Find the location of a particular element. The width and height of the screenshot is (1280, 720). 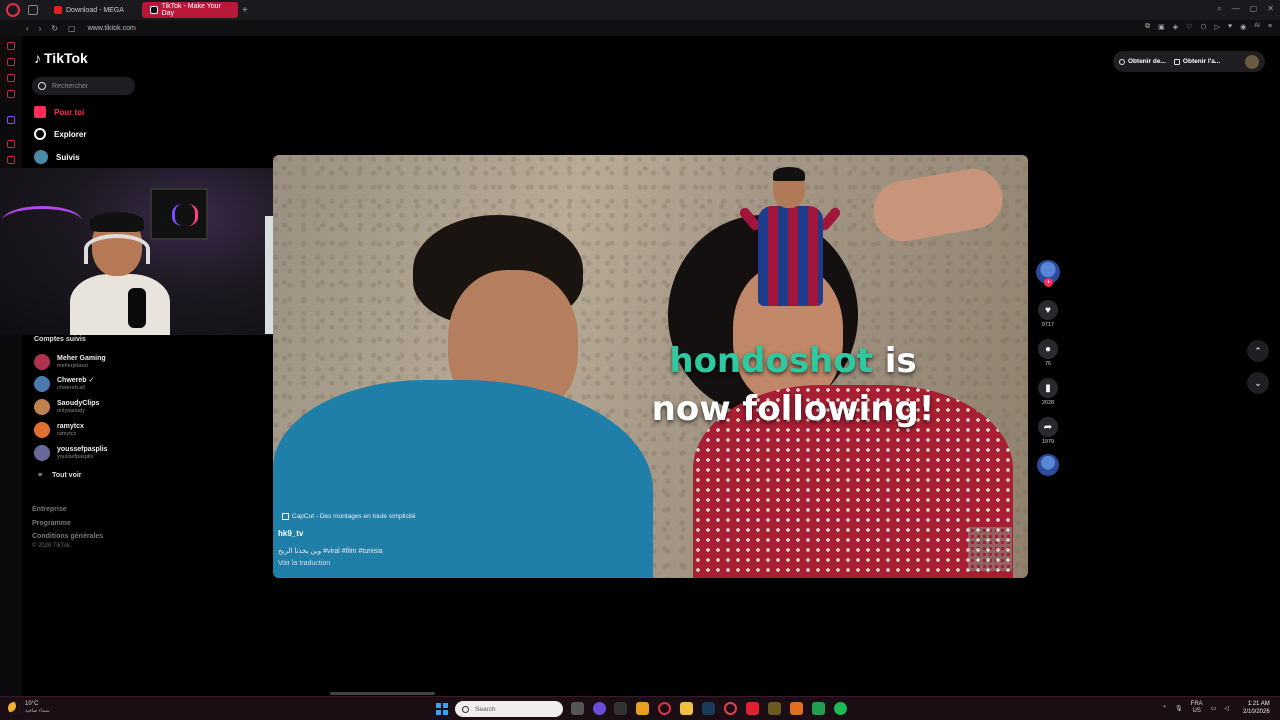

chevron-down-icon: ⌄ is located at coordinates (1258, 382).